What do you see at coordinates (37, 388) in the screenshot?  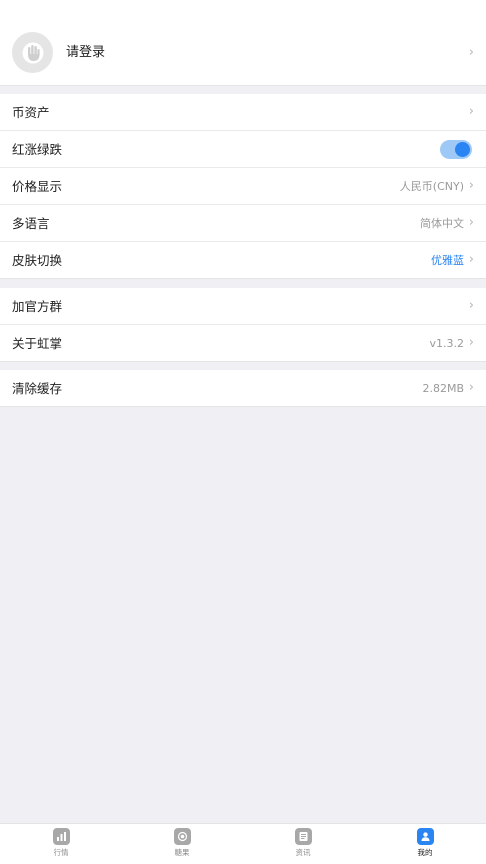 I see `clear-cache-label: 清除缓存` at bounding box center [37, 388].